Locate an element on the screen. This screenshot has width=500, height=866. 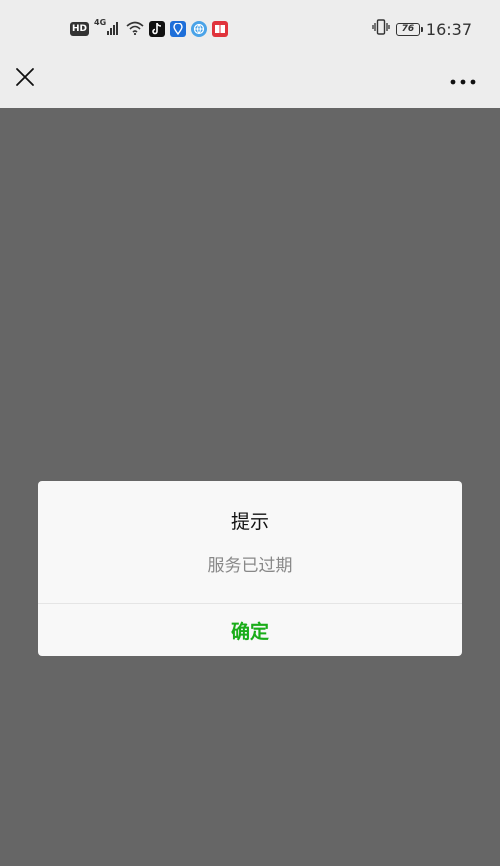
confirm-button: 确定 is located at coordinates (250, 630).